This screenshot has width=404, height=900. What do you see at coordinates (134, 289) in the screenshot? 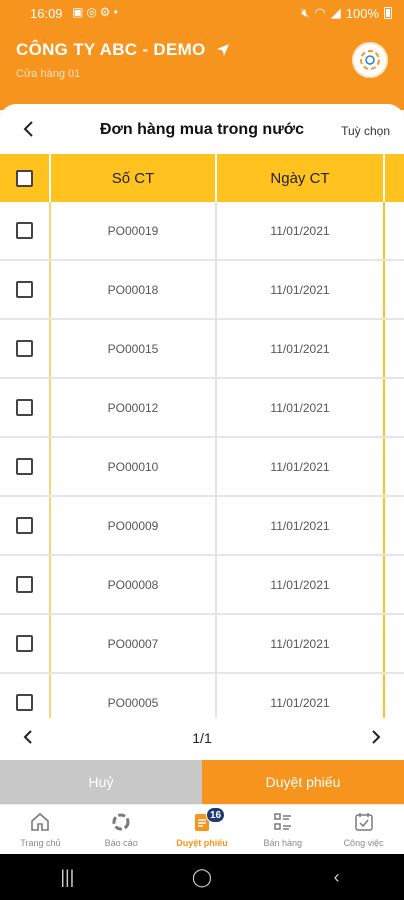
I see `cell-so-ct: PO00018` at bounding box center [134, 289].